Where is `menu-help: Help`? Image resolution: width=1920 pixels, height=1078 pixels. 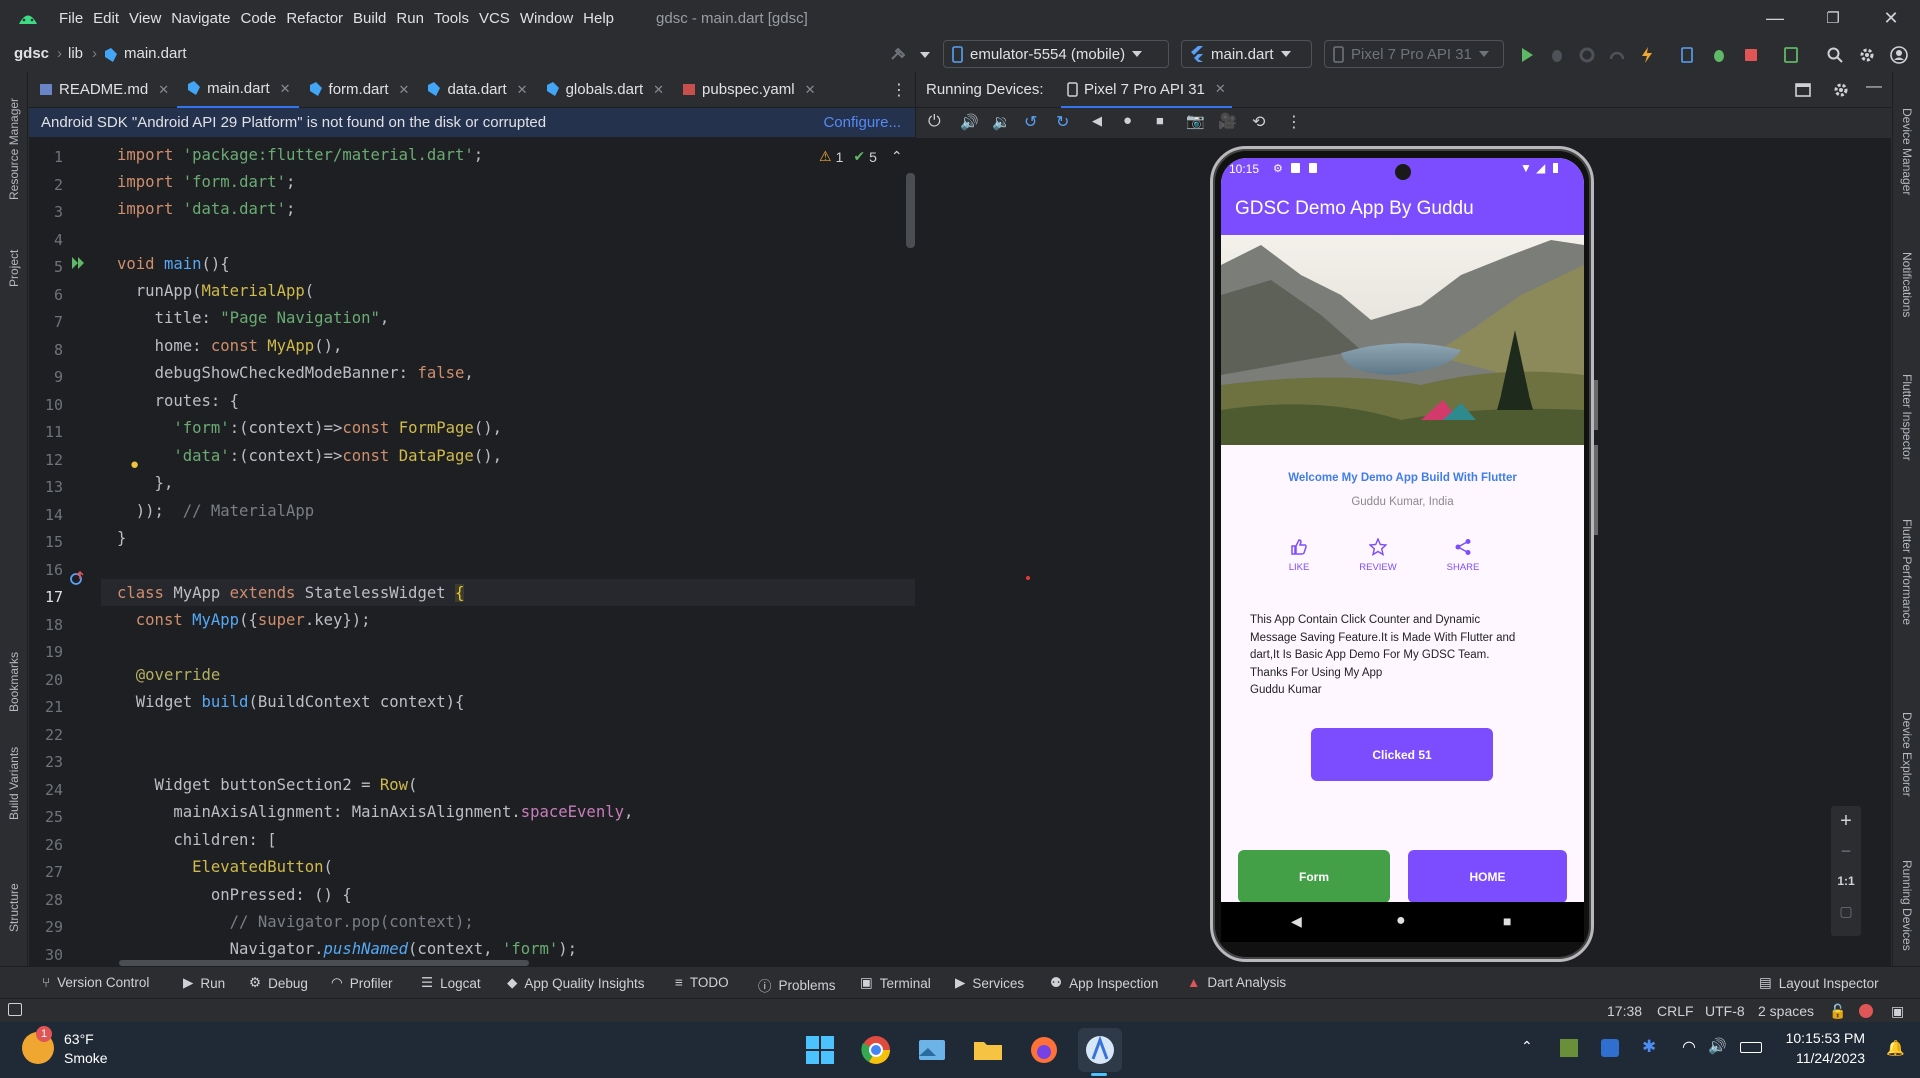 menu-help: Help is located at coordinates (603, 18).